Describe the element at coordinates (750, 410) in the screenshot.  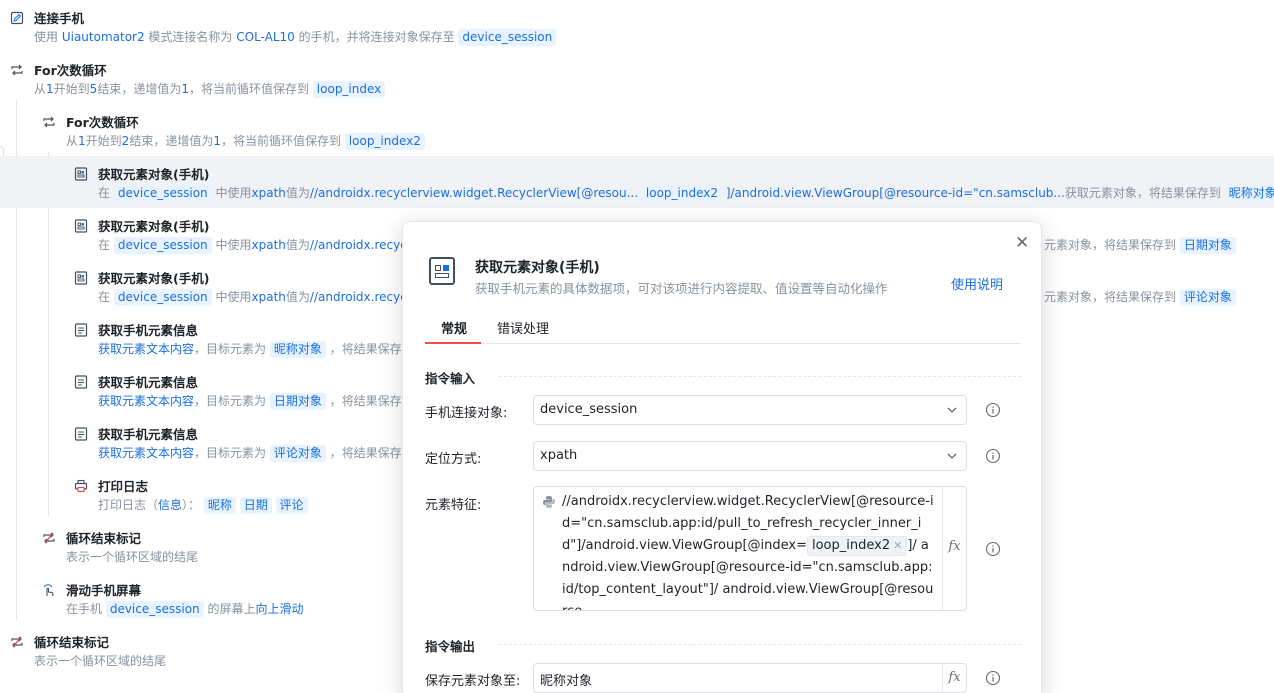
I see `device-select: device_session` at that location.